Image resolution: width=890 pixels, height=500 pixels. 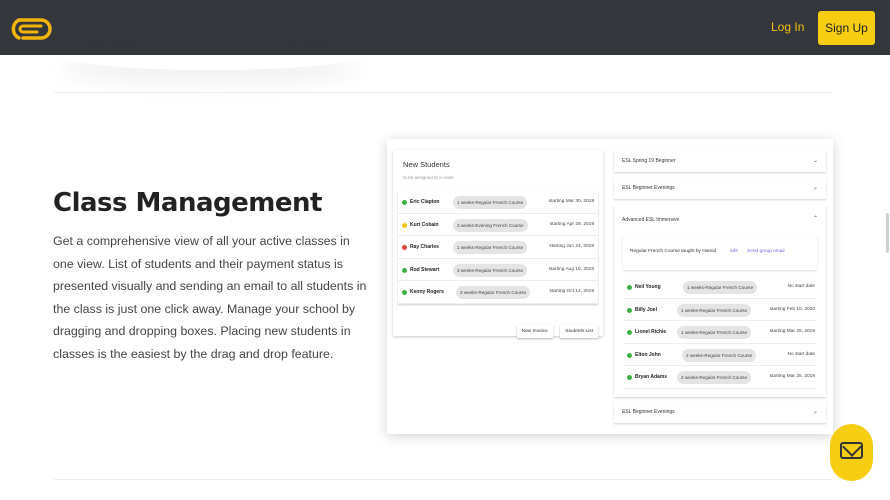 I want to click on student-name: Lionel Richie, so click(x=651, y=332).